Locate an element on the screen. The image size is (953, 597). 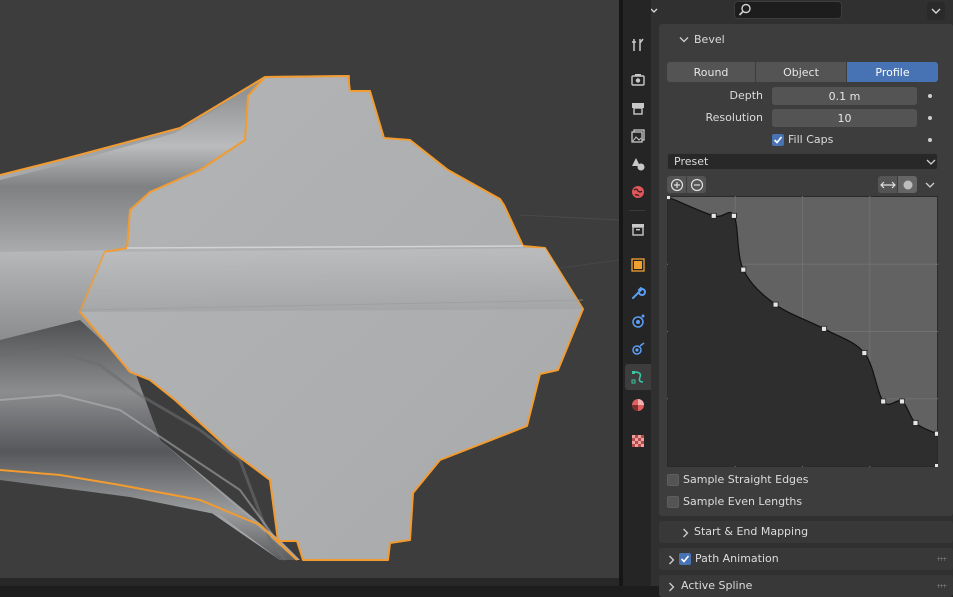
particles-icon is located at coordinates (638, 321).